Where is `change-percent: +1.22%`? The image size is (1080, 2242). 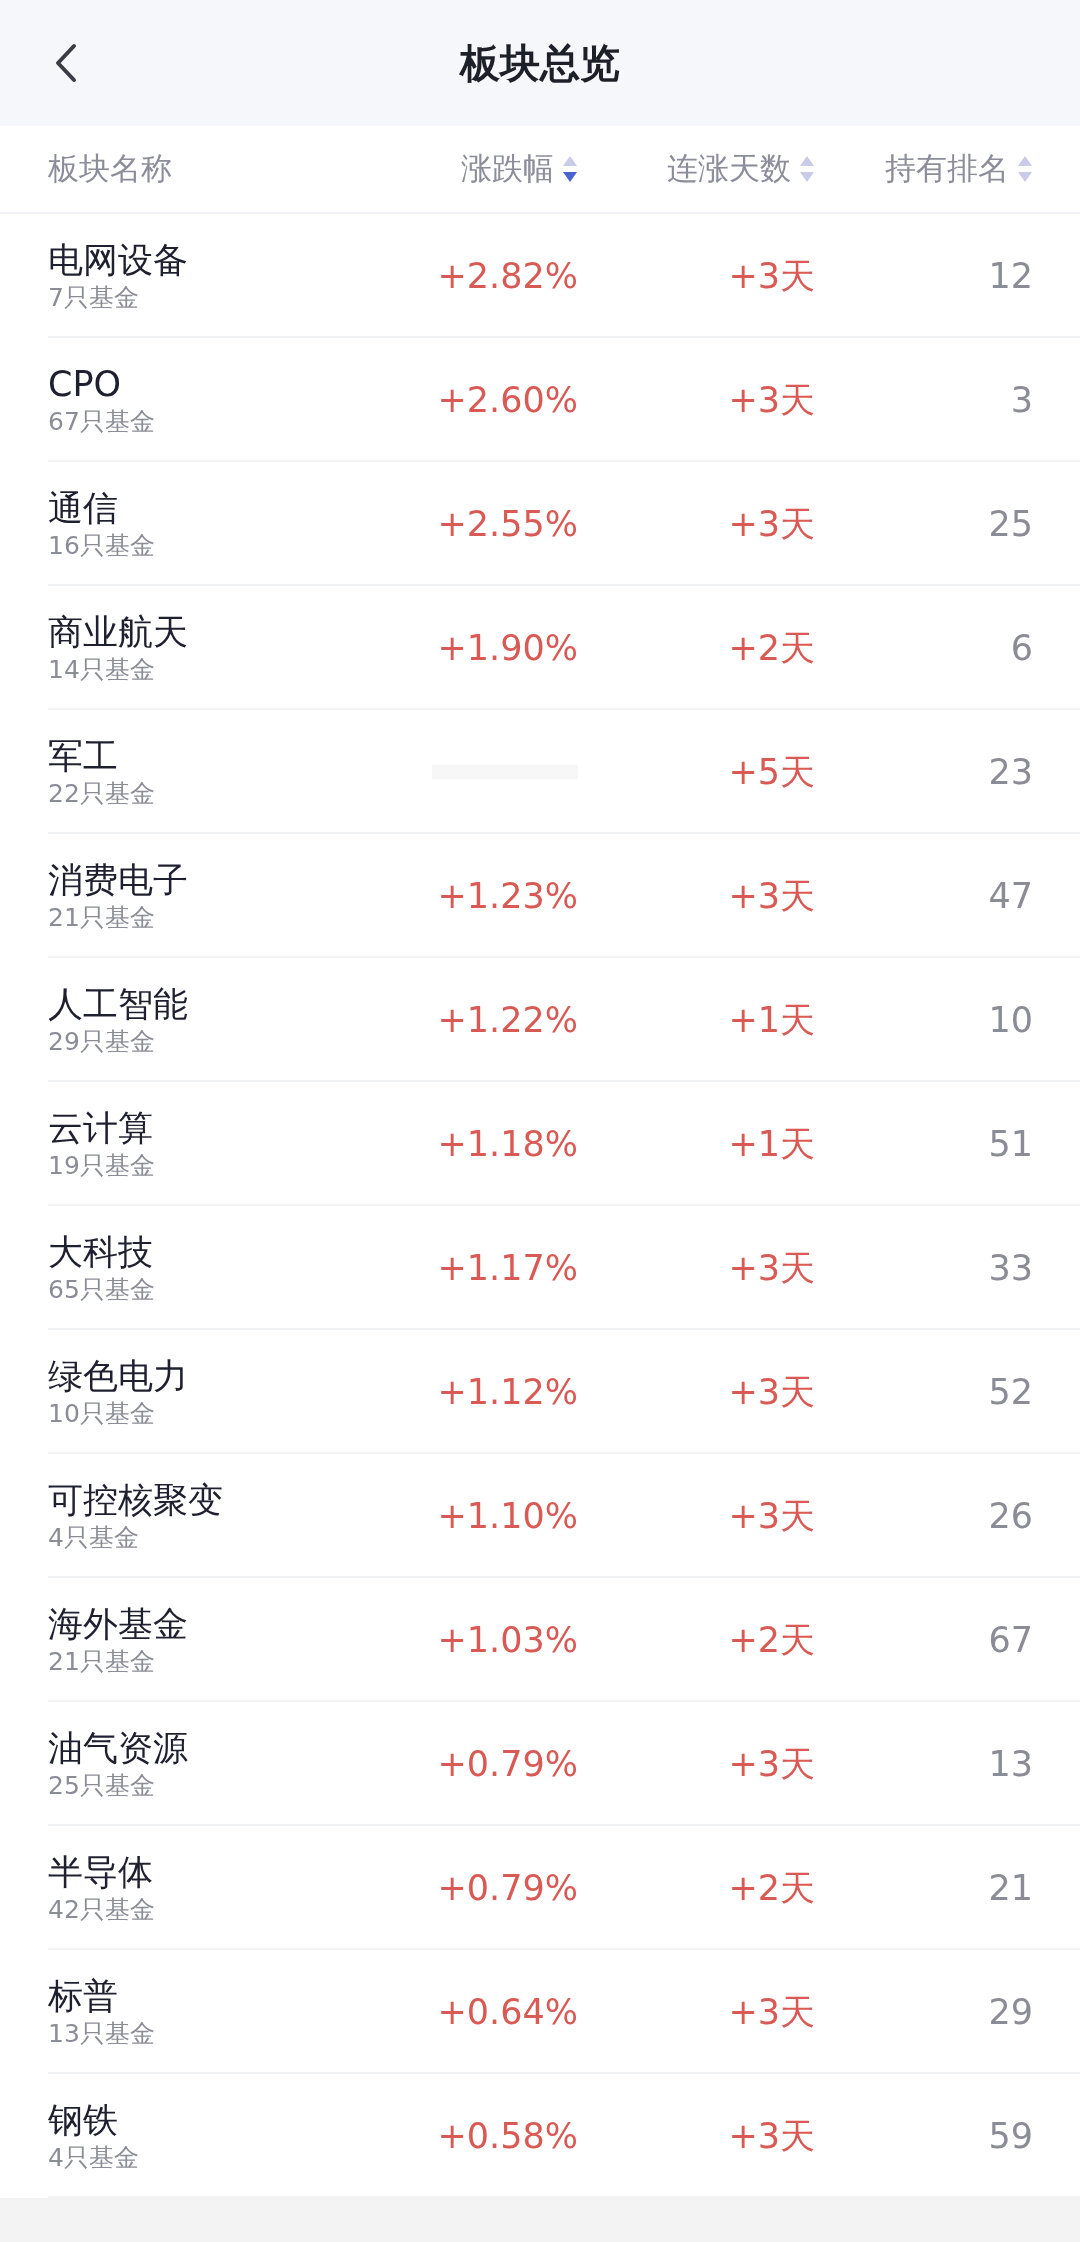 change-percent: +1.22% is located at coordinates (507, 1020).